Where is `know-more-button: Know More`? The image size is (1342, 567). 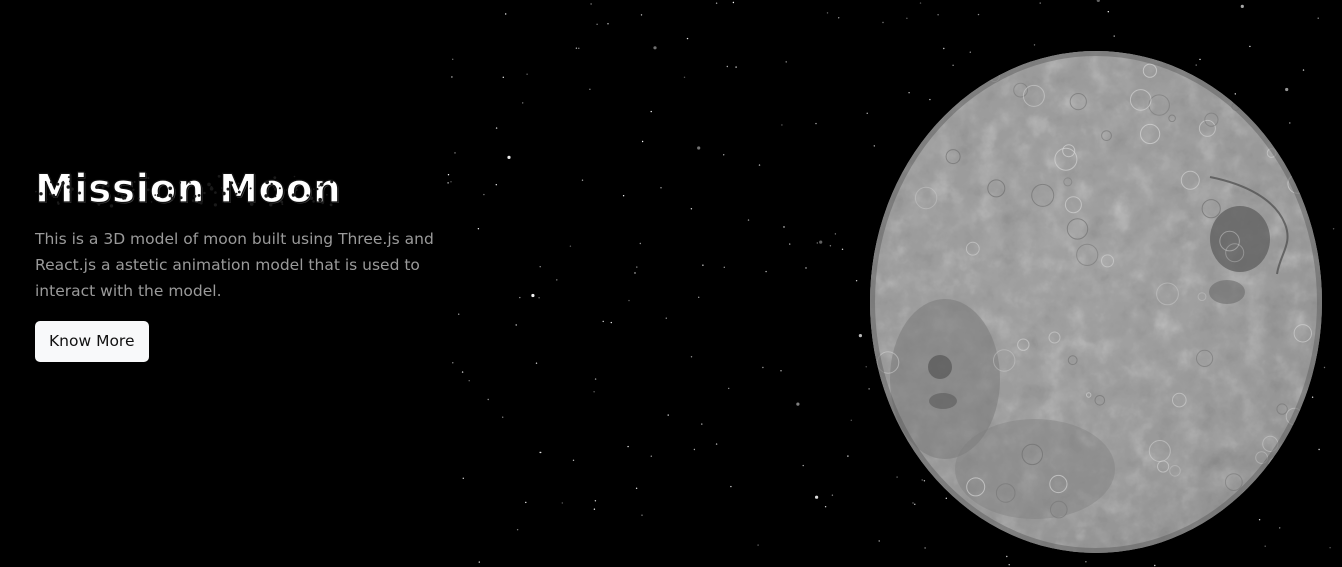 know-more-button: Know More is located at coordinates (92, 341).